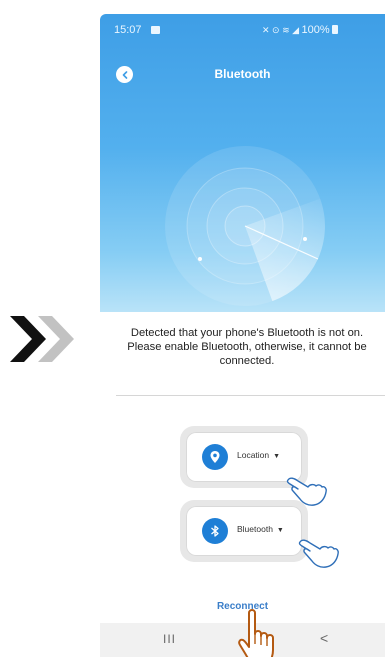 Image resolution: width=385 pixels, height=657 pixels. Describe the element at coordinates (249, 31) in the screenshot. I see `status-bar: 15:07 ✕ ⊙ ≋ ◢ 100%` at that location.